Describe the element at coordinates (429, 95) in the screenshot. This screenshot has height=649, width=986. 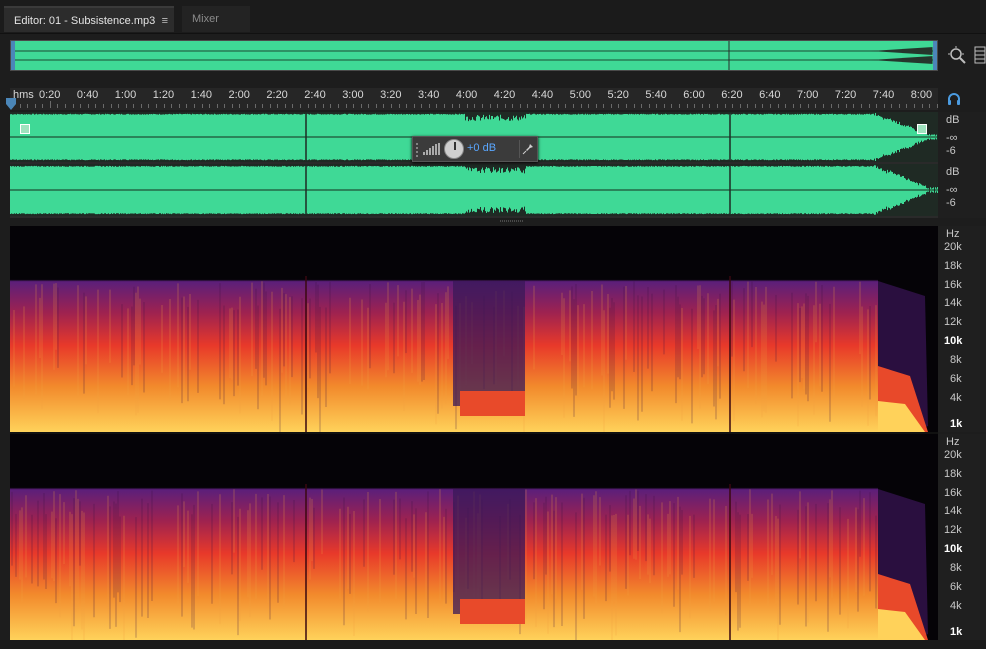
I see `ruler-label: 3:40` at that location.